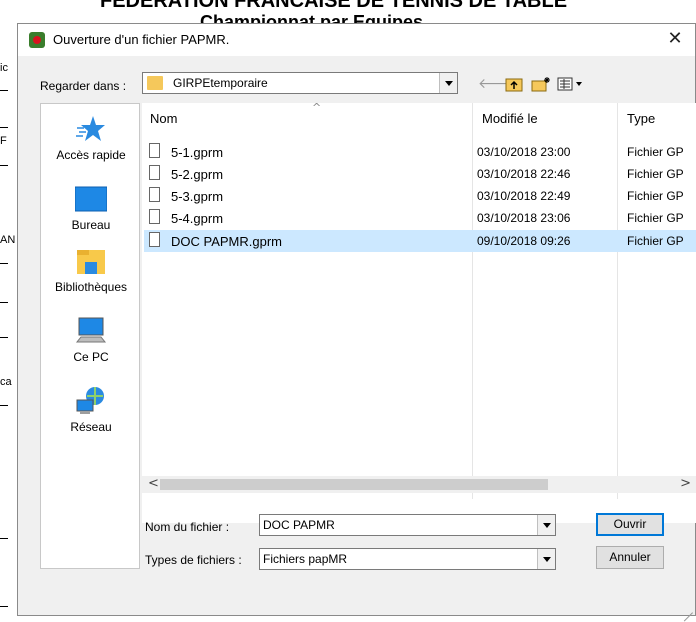 The image size is (696, 622). I want to click on file-modified: 09/10/2018 09:26, so click(524, 241).